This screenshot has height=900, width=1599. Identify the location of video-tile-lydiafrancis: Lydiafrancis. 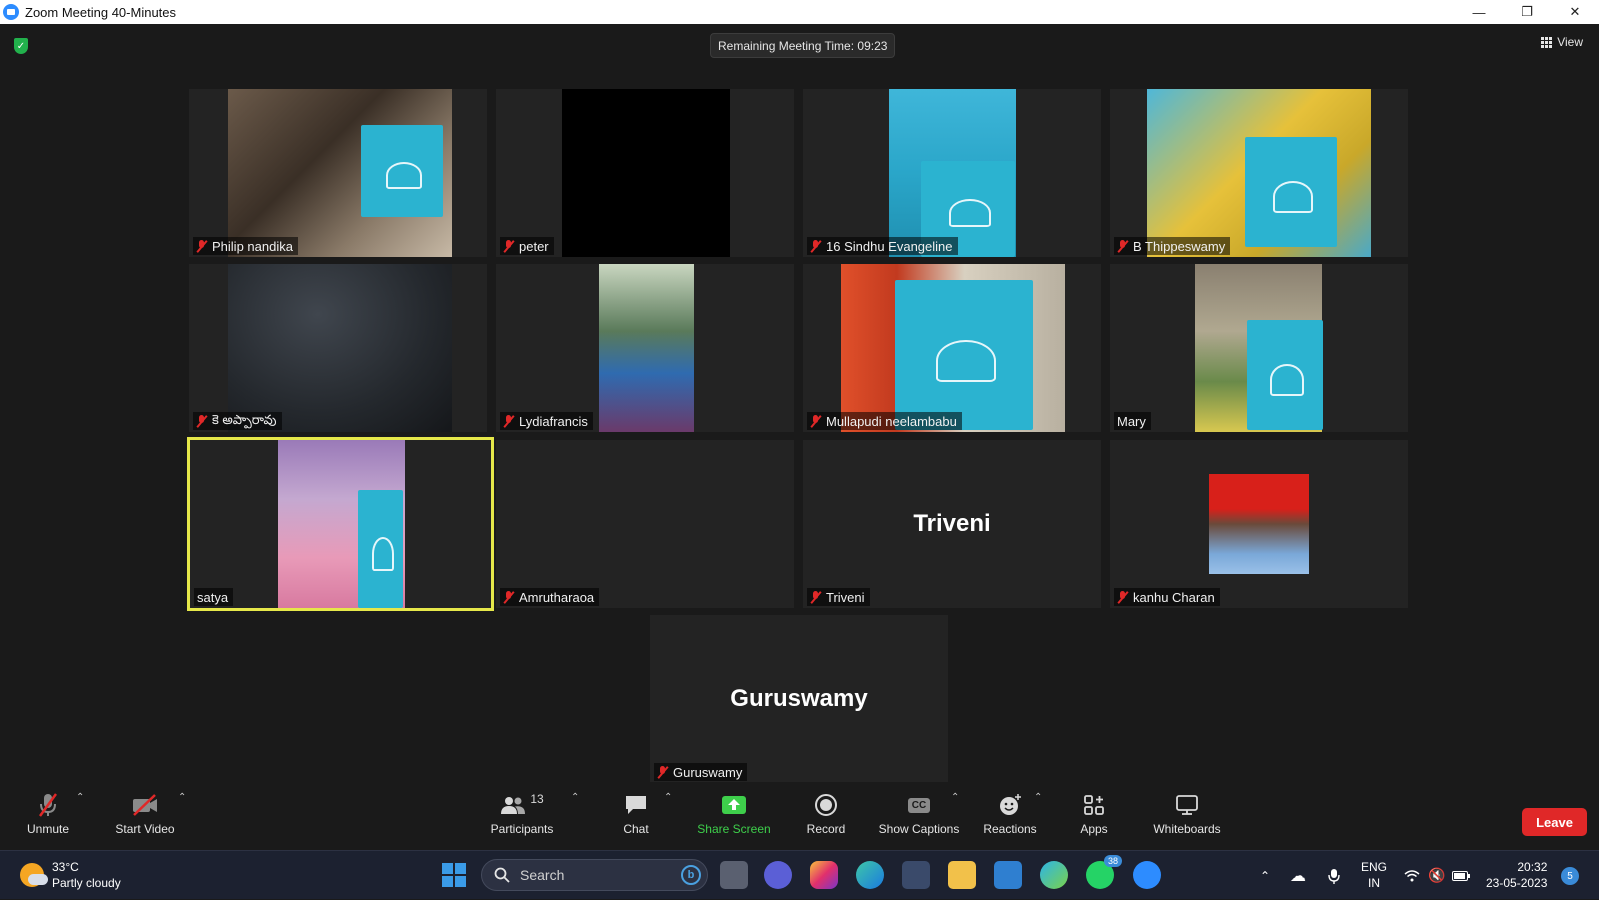
(645, 348).